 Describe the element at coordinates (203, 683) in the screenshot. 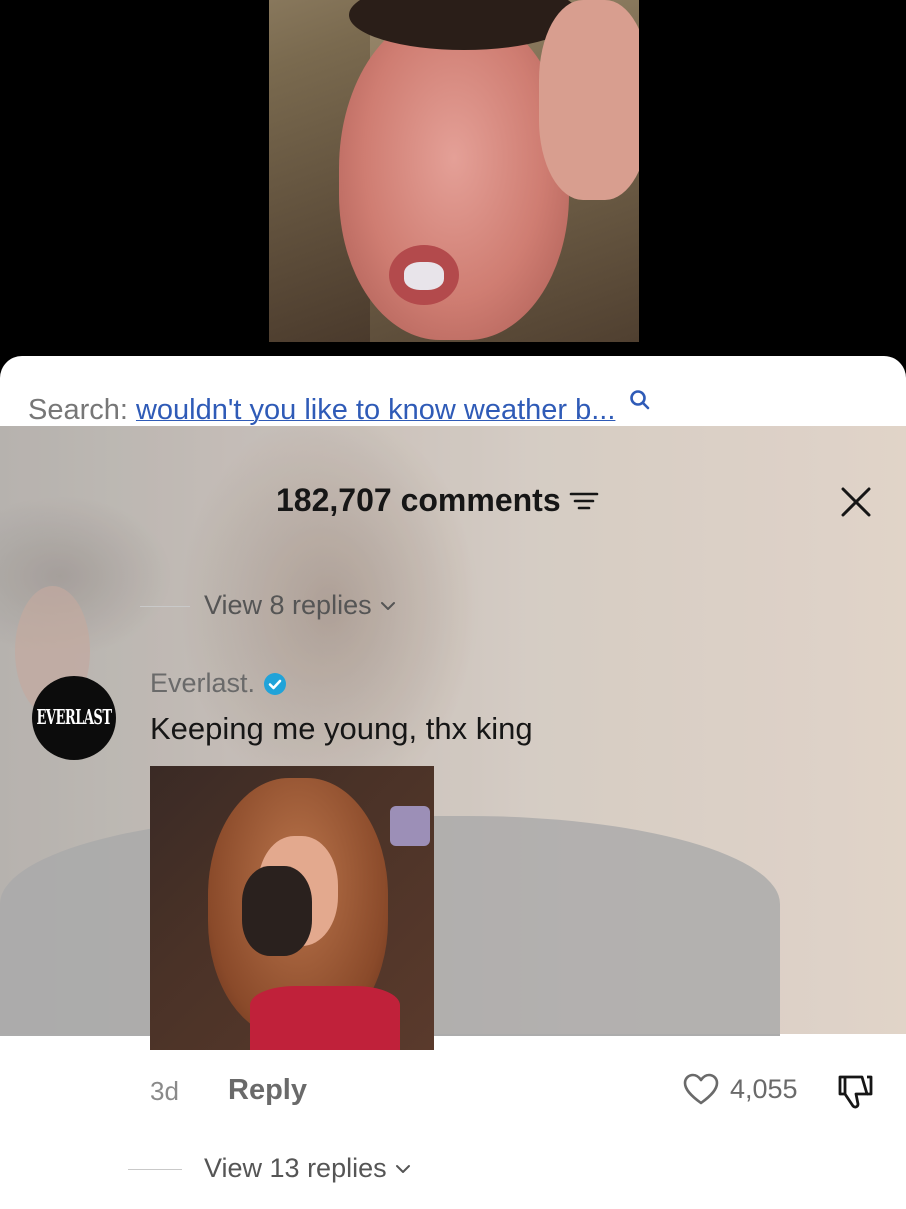

I see `username: Everlast.` at that location.